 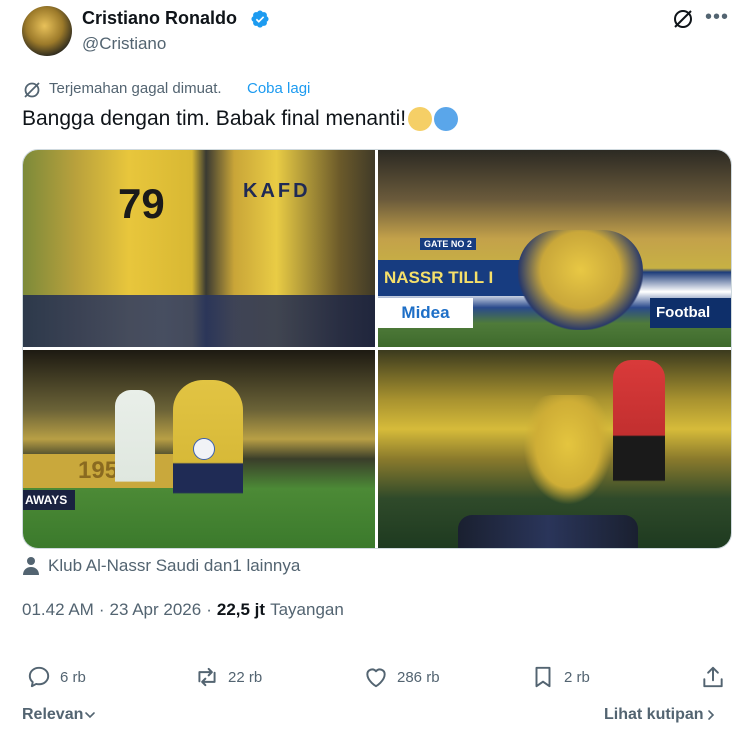 I want to click on ad-board-2: Footbal, so click(x=690, y=313).